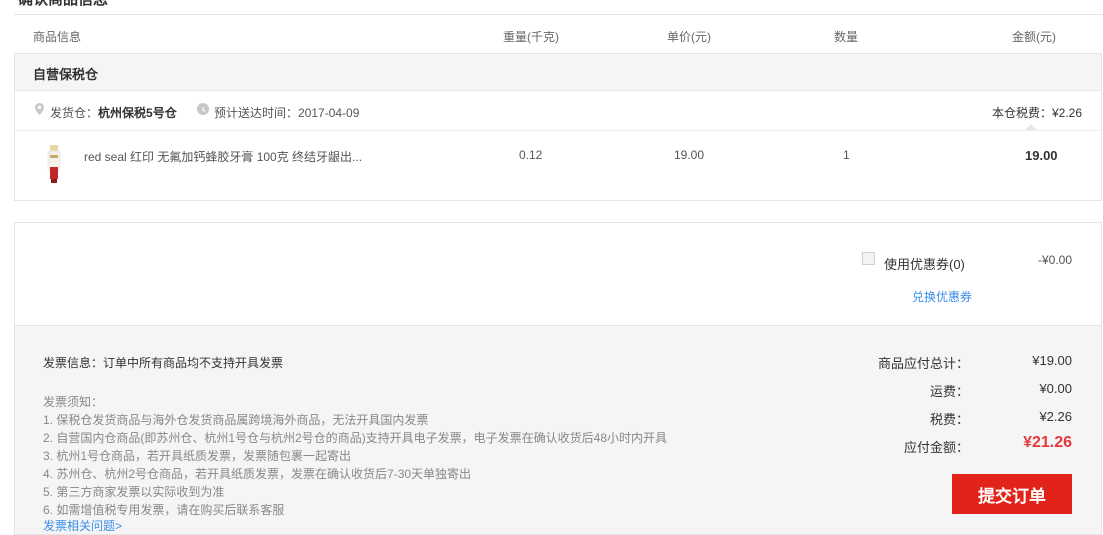 This screenshot has width=1103, height=535. I want to click on col-amount: 金额(元), so click(1034, 37).